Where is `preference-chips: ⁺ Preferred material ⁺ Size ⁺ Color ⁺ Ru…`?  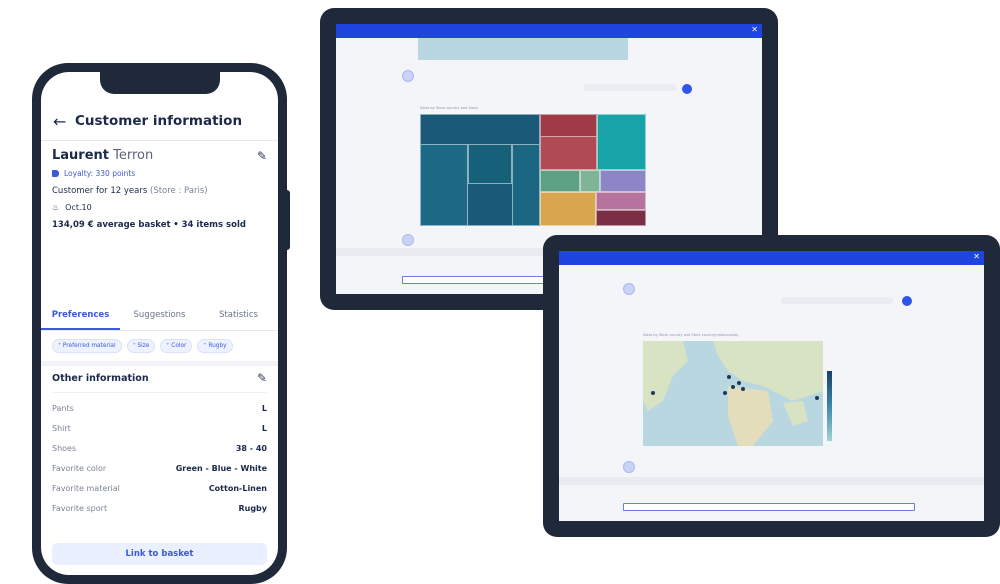 preference-chips: ⁺ Preferred material ⁺ Size ⁺ Color ⁺ Ru… is located at coordinates (161, 346).